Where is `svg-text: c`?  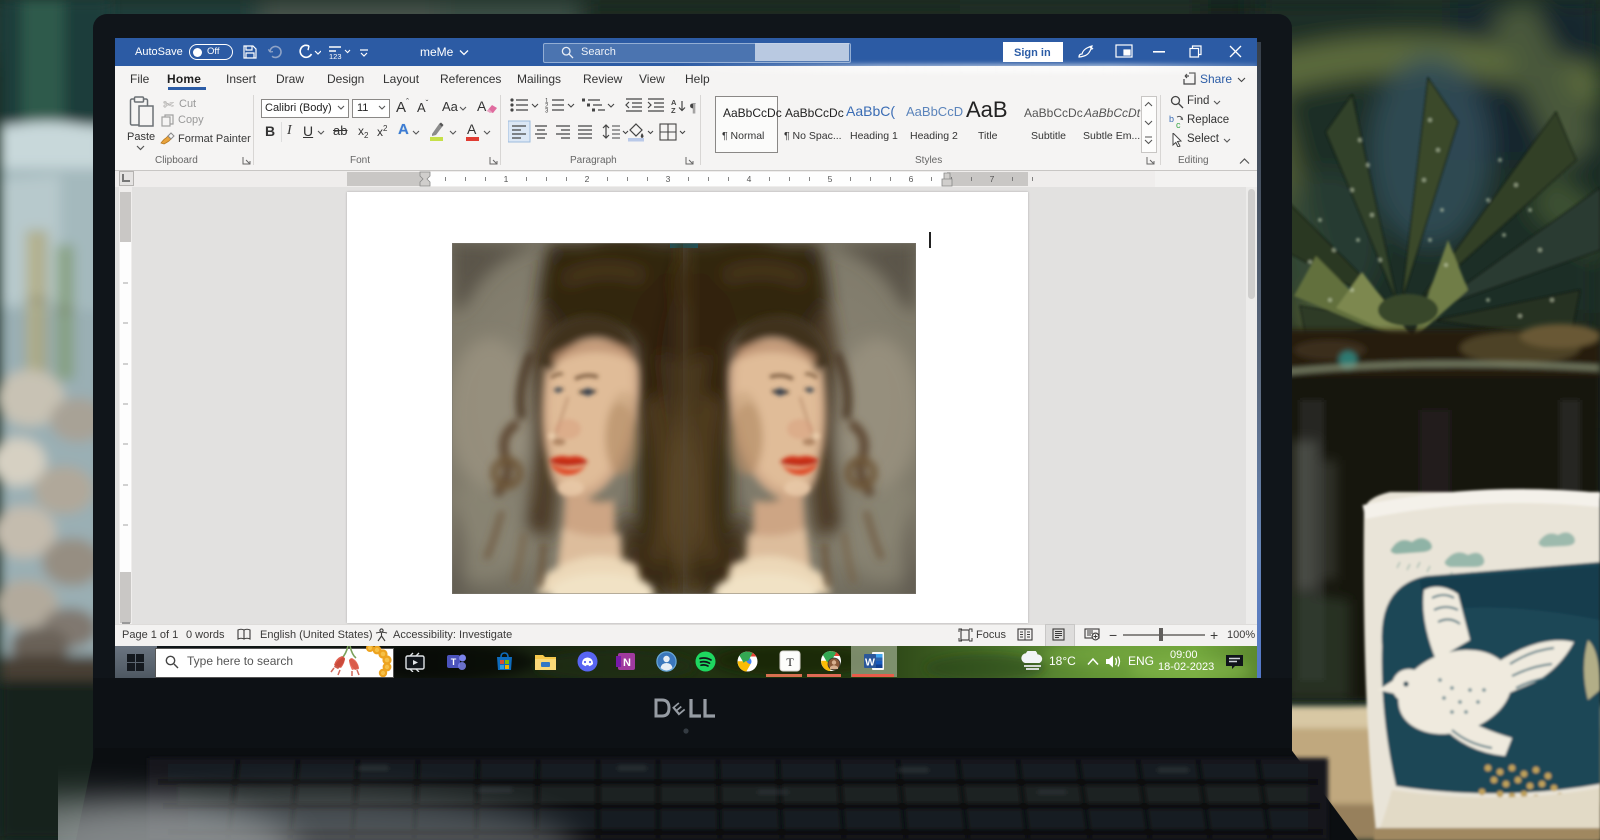 svg-text: c is located at coordinates (1178, 124).